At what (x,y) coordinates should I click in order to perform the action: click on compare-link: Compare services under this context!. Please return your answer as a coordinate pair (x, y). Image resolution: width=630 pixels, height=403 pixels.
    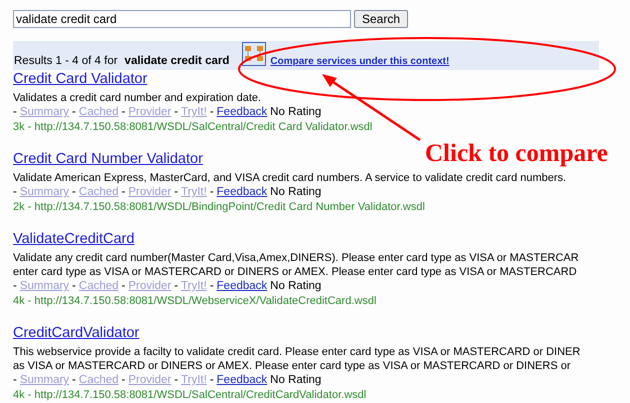
    Looking at the image, I should click on (360, 61).